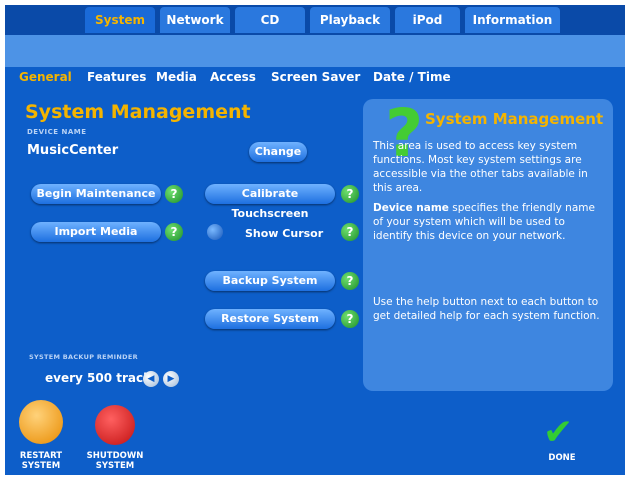  What do you see at coordinates (278, 152) in the screenshot?
I see `change-button: Change` at bounding box center [278, 152].